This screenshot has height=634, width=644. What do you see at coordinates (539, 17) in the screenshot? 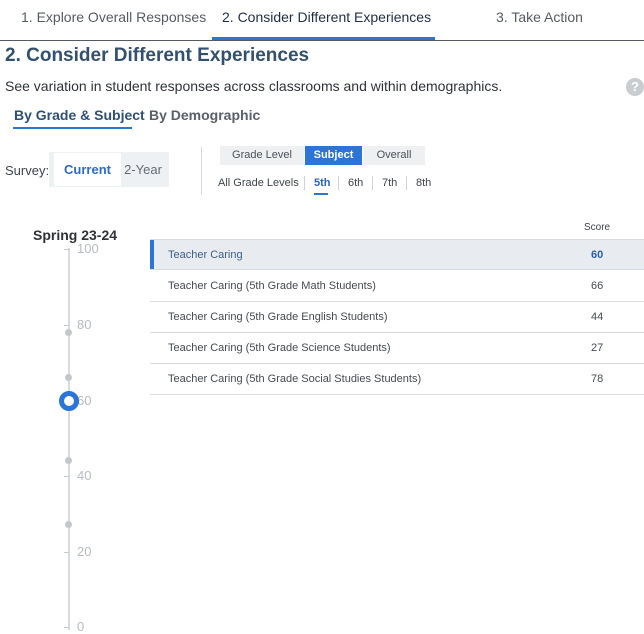
I see `step-take-action: 3. Take Action` at bounding box center [539, 17].